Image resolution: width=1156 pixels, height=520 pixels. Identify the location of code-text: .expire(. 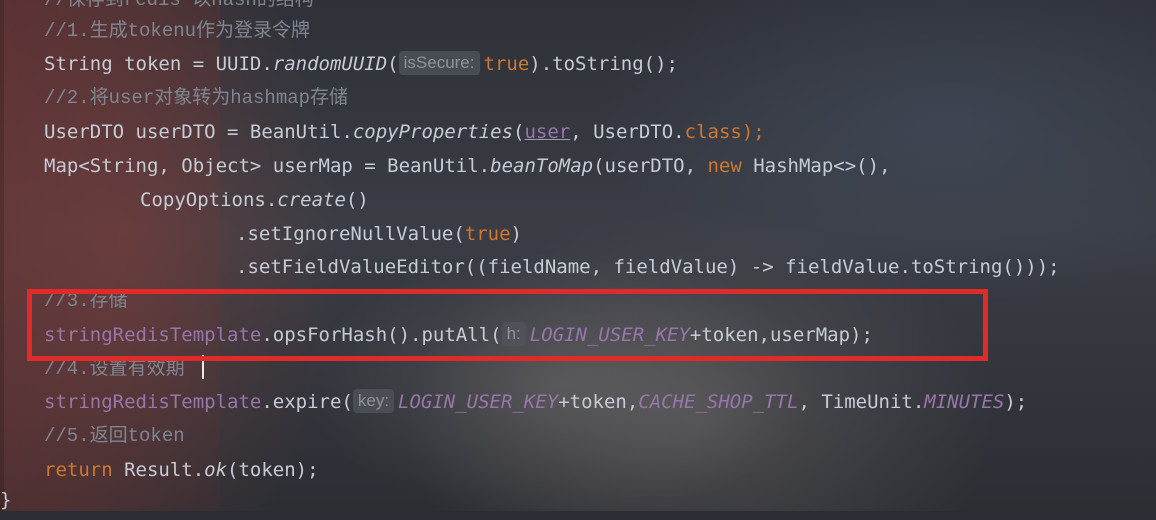
(307, 402).